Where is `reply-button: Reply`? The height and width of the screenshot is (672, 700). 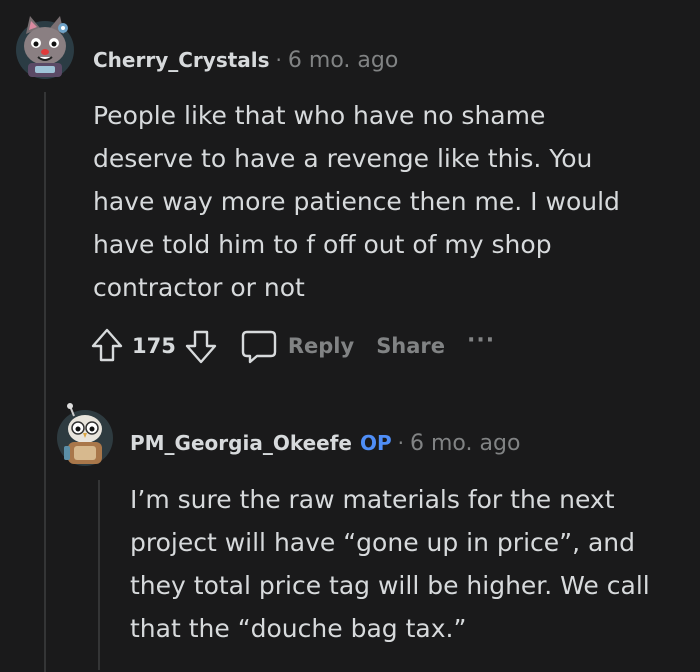
reply-button: Reply is located at coordinates (297, 346).